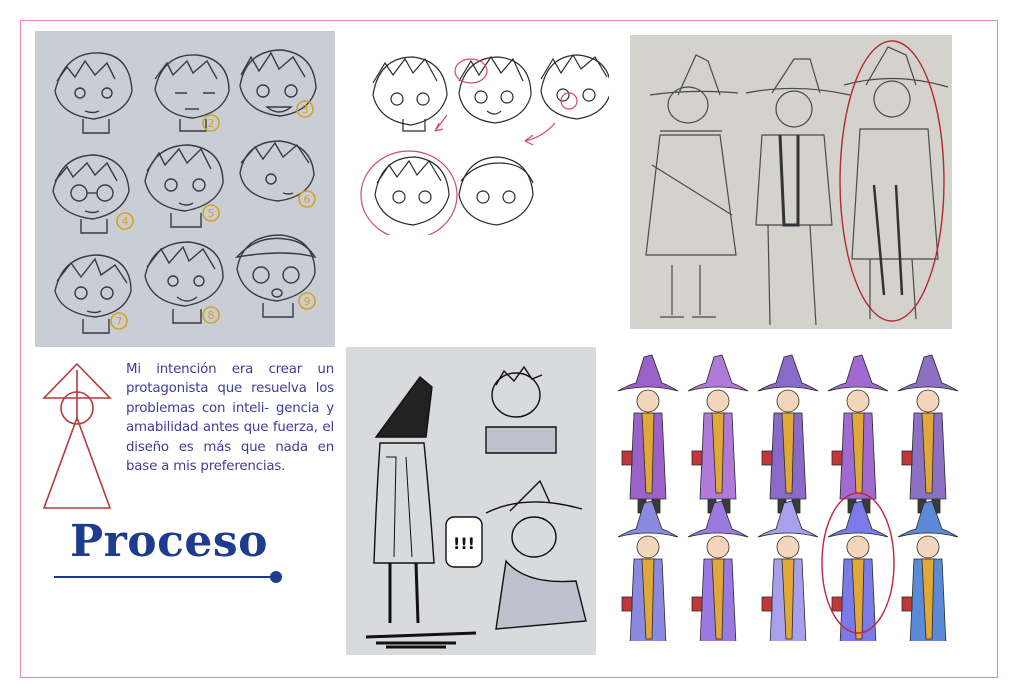 The height and width of the screenshot is (698, 1020). Describe the element at coordinates (305, 109) in the screenshot. I see `sketch-number: 3` at that location.